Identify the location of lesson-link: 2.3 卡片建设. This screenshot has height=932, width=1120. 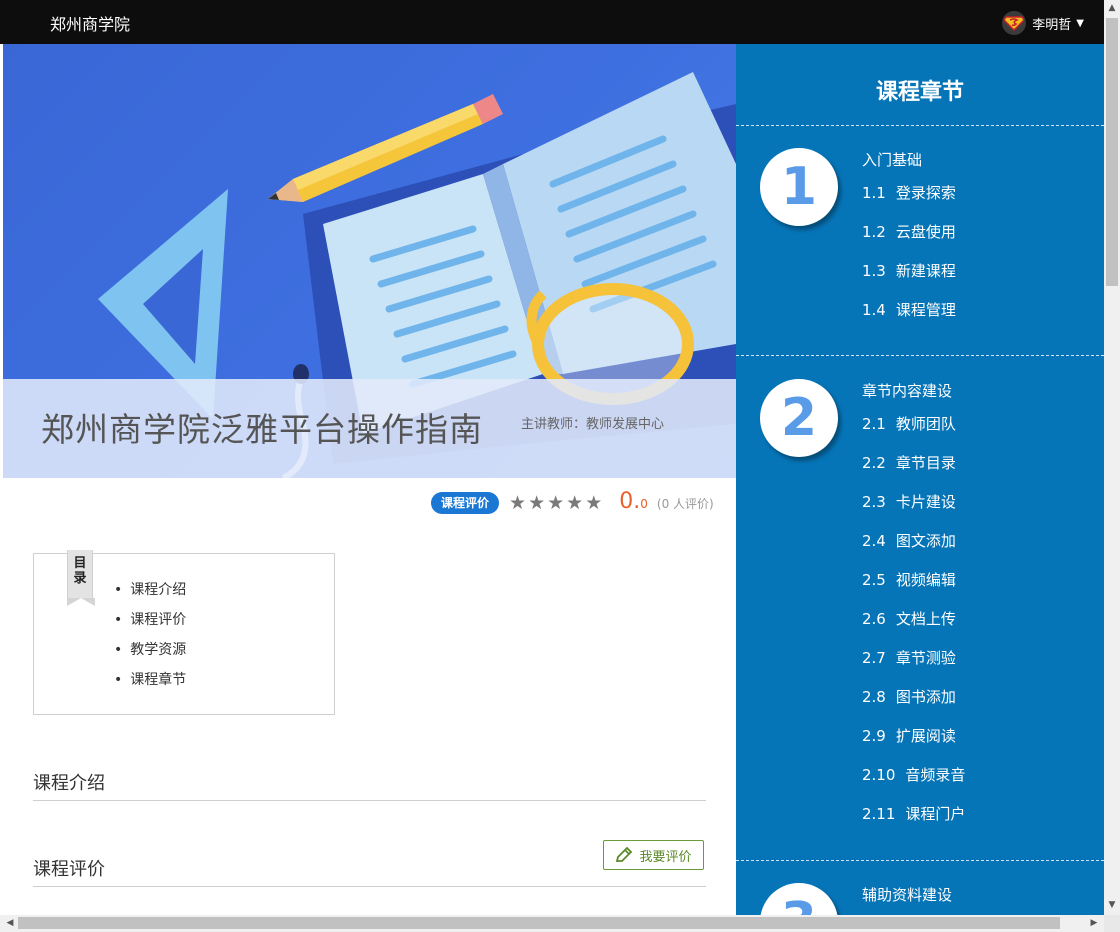
(909, 501).